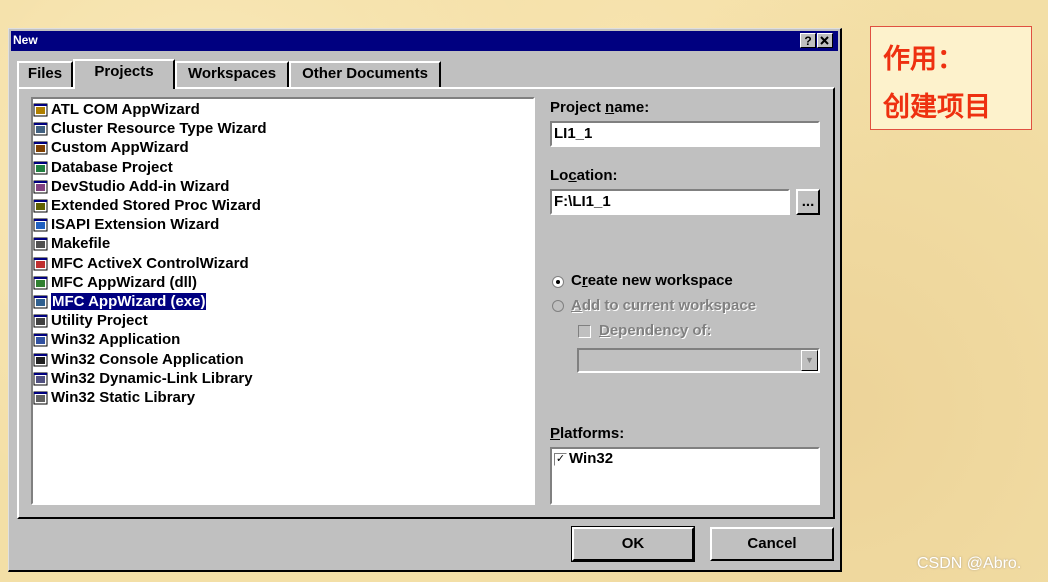  I want to click on project-name-input: LI1_1, so click(685, 134).